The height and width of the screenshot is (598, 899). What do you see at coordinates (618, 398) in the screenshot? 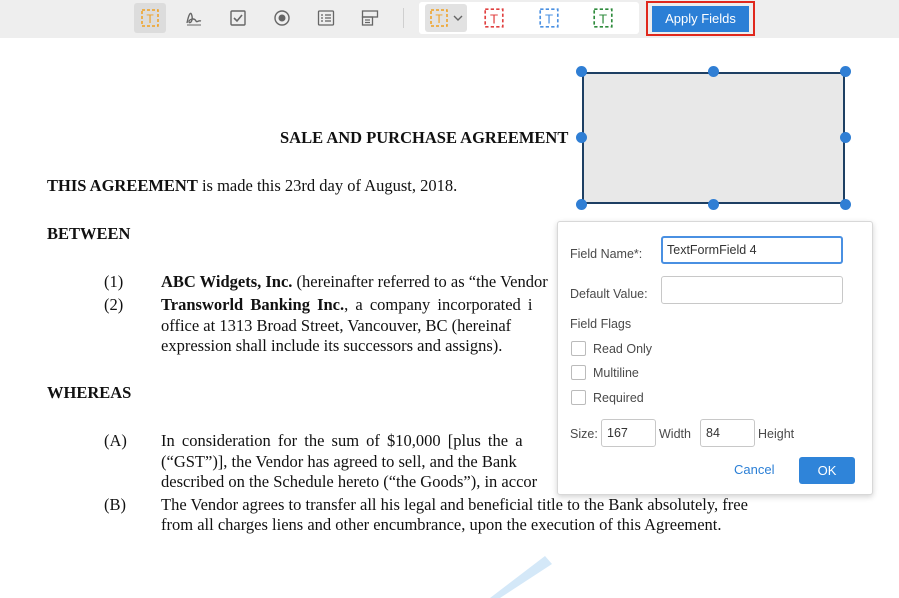
I see `required-label: Required` at bounding box center [618, 398].